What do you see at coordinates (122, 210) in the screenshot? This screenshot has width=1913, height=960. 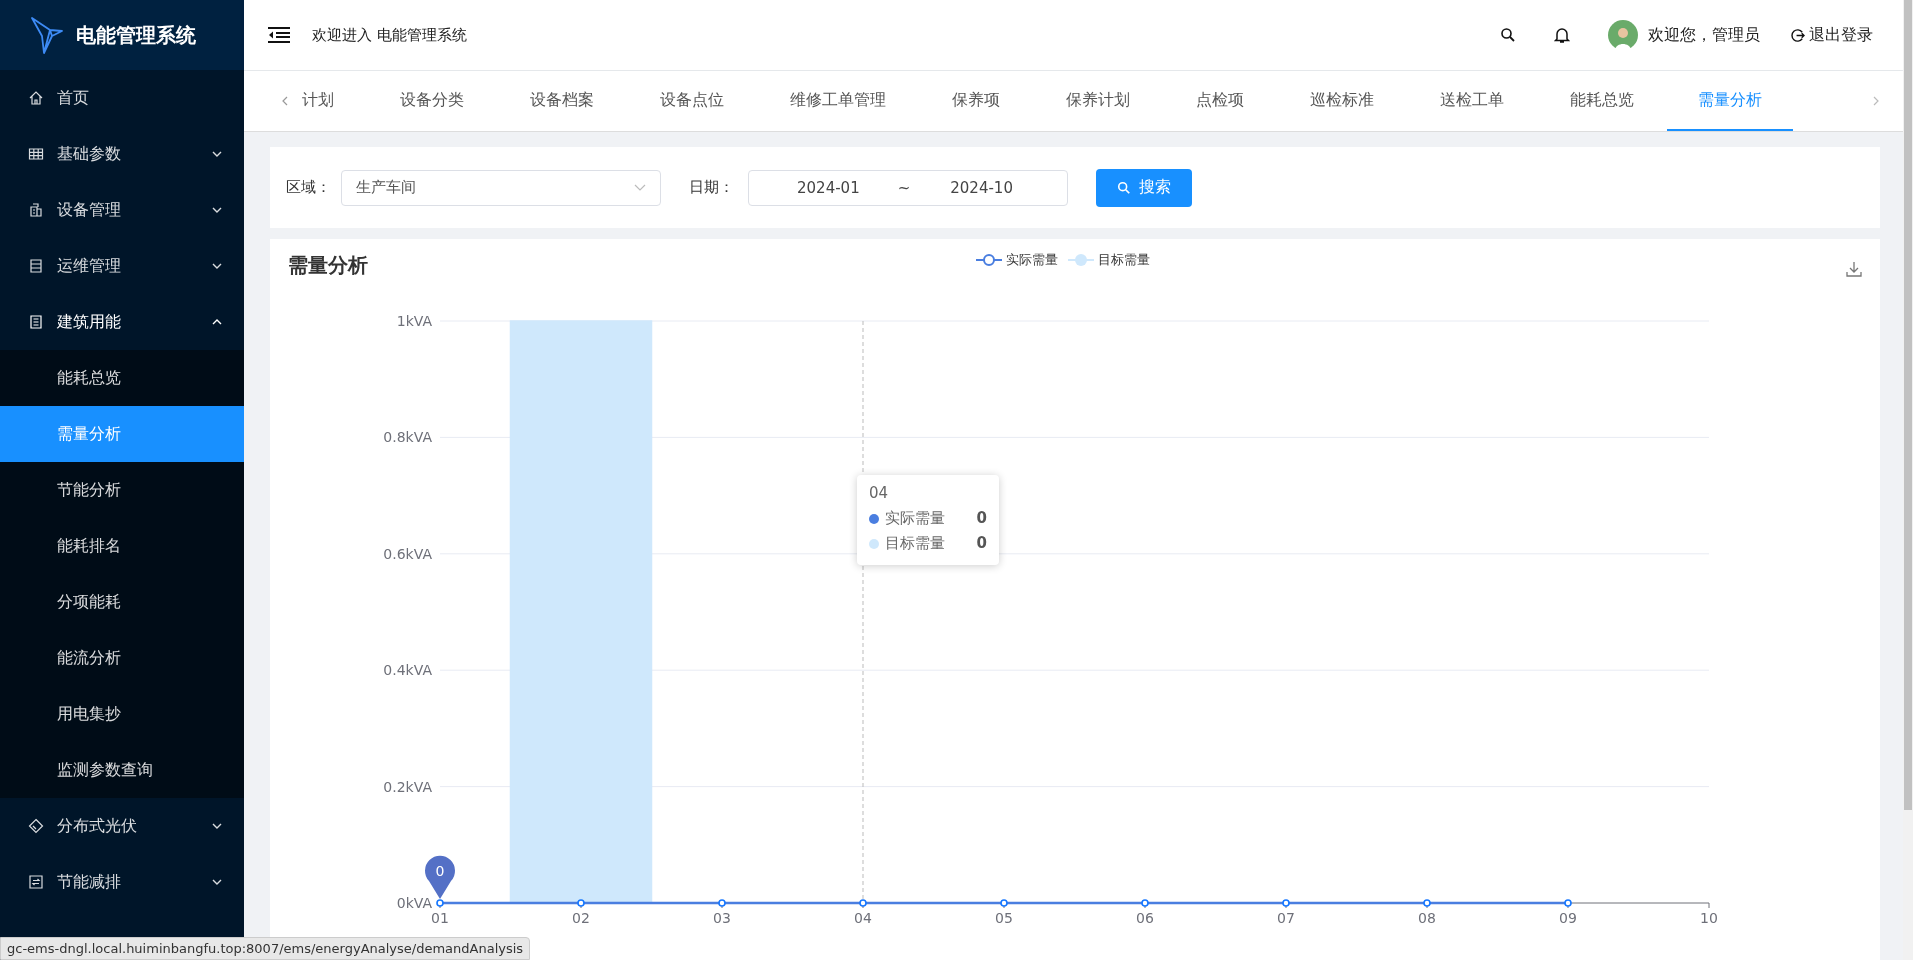 I see `sidebar-item: 设备管理` at bounding box center [122, 210].